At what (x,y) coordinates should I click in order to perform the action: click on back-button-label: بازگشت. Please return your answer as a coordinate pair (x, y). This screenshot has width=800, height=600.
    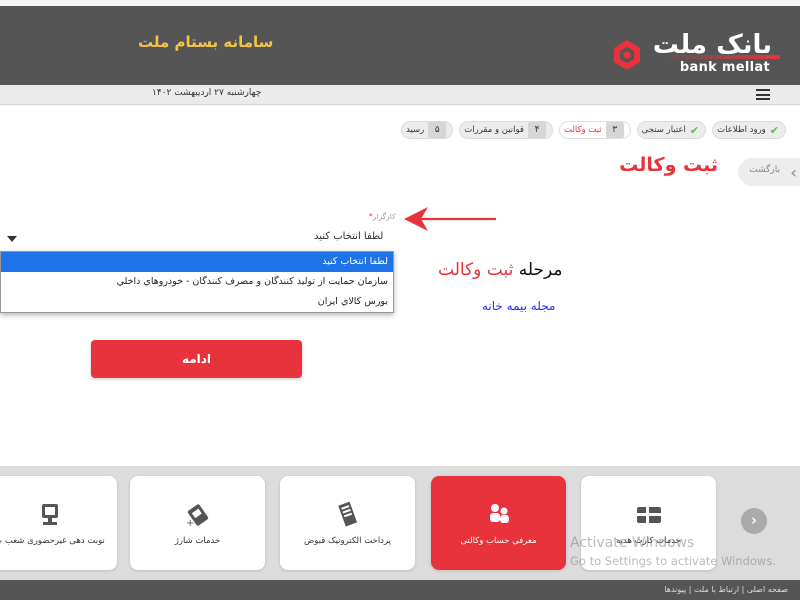
    Looking at the image, I should click on (764, 170).